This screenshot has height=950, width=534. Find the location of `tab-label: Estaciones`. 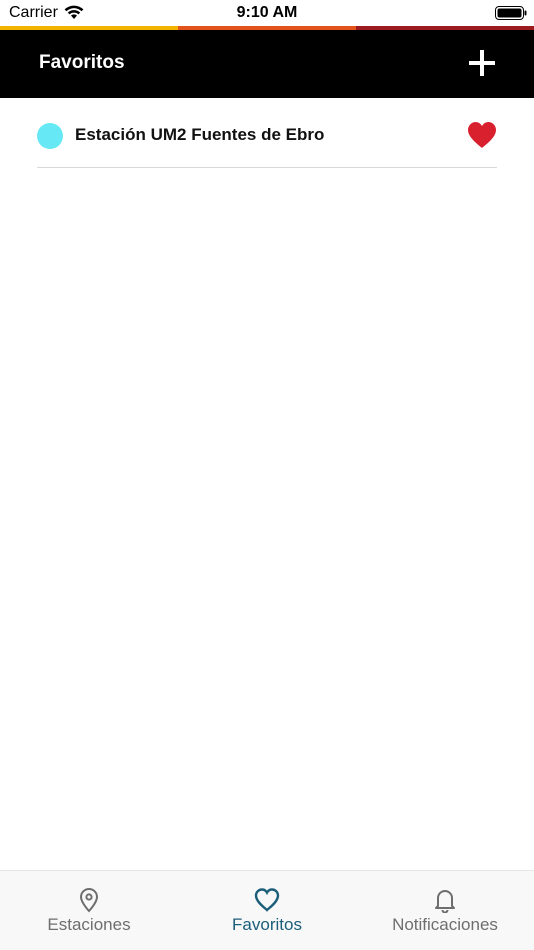

tab-label: Estaciones is located at coordinates (89, 924).